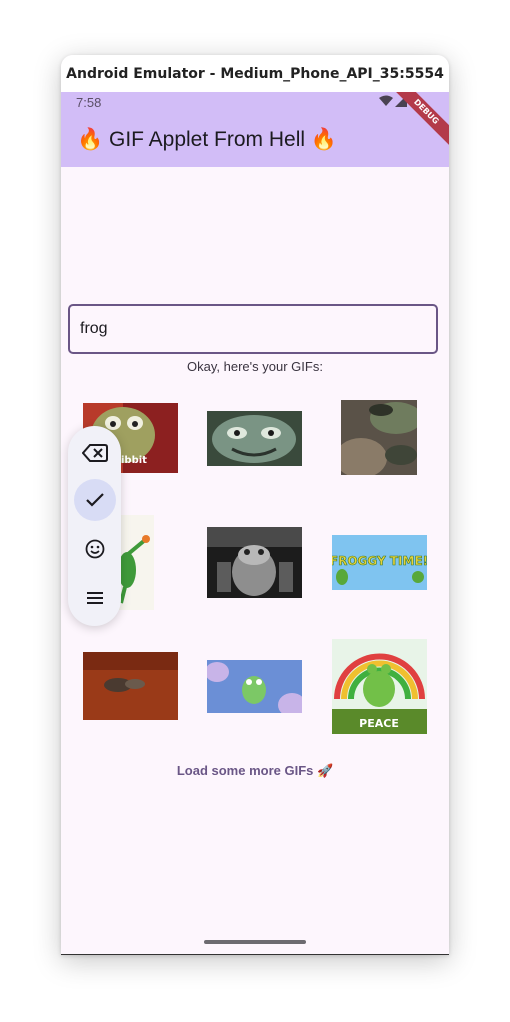 The width and height of the screenshot is (510, 1022). What do you see at coordinates (89, 102) in the screenshot?
I see `status-time: 7:58` at bounding box center [89, 102].